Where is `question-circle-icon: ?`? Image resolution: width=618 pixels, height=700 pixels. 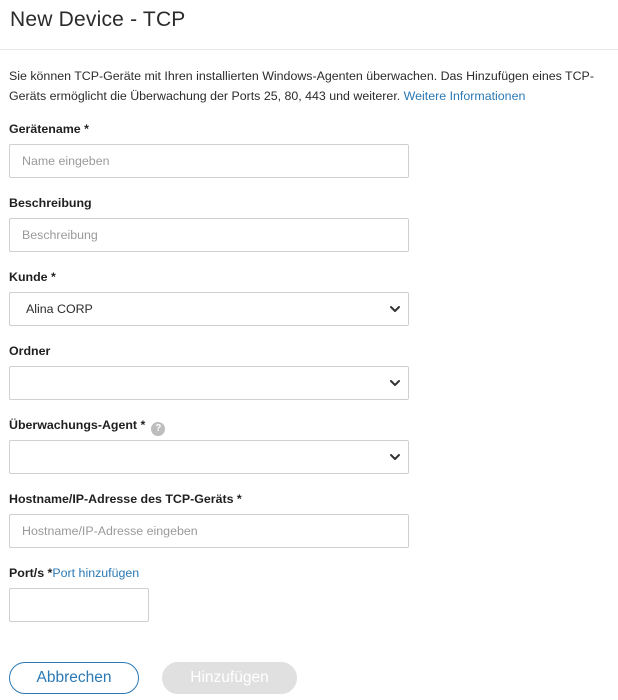
question-circle-icon: ? is located at coordinates (158, 429).